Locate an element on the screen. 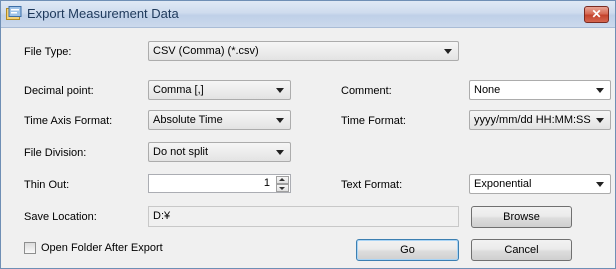 The width and height of the screenshot is (616, 269). browse-button: Browse is located at coordinates (521, 217).